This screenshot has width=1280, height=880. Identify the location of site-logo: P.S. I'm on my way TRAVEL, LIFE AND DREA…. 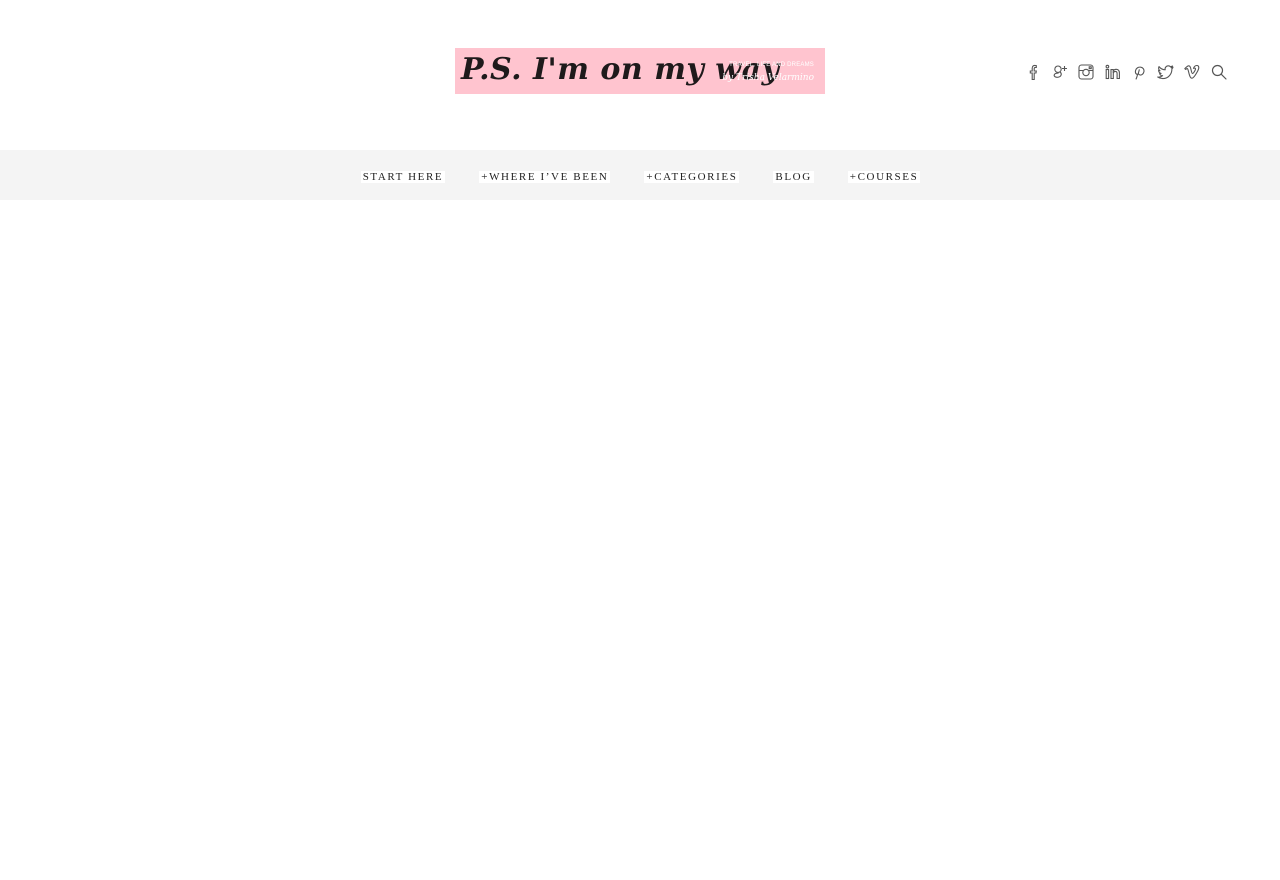
(640, 71).